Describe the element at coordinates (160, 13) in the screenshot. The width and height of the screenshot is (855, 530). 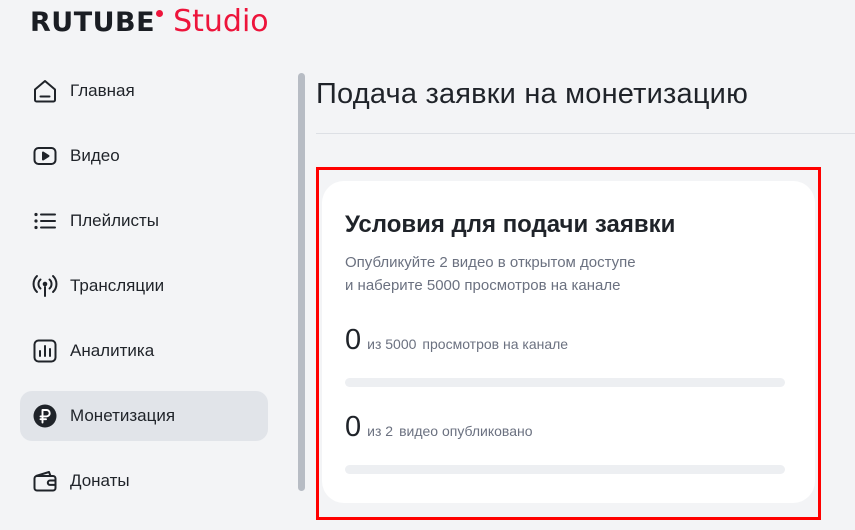
I see `logo-dot` at that location.